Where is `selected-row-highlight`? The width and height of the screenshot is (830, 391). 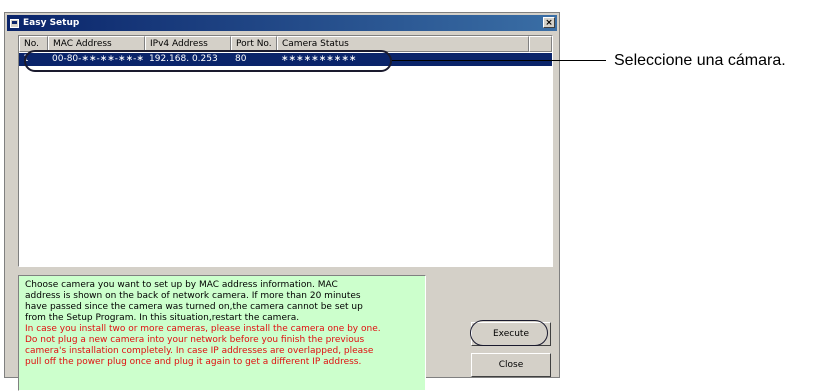
selected-row-highlight is located at coordinates (208, 61).